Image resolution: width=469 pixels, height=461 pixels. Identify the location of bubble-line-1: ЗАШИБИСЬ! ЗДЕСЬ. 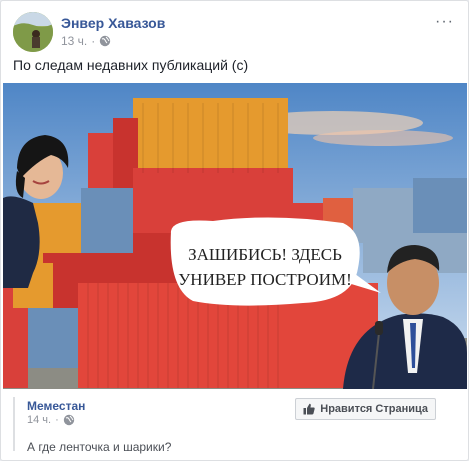
(265, 254).